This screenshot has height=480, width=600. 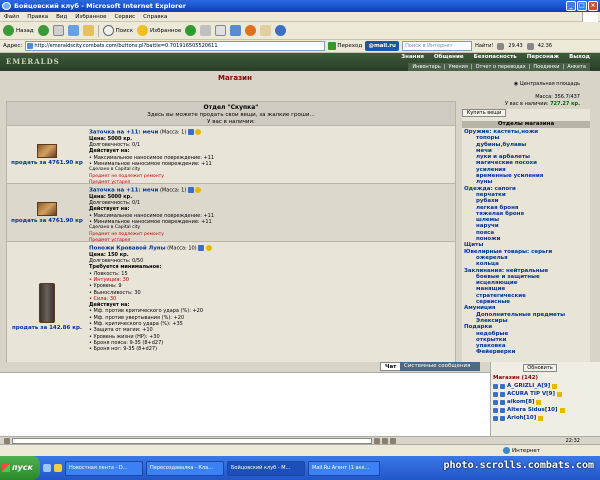 What do you see at coordinates (543, 57) in the screenshot?
I see `game-nav-link: Персонаж` at bounding box center [543, 57].